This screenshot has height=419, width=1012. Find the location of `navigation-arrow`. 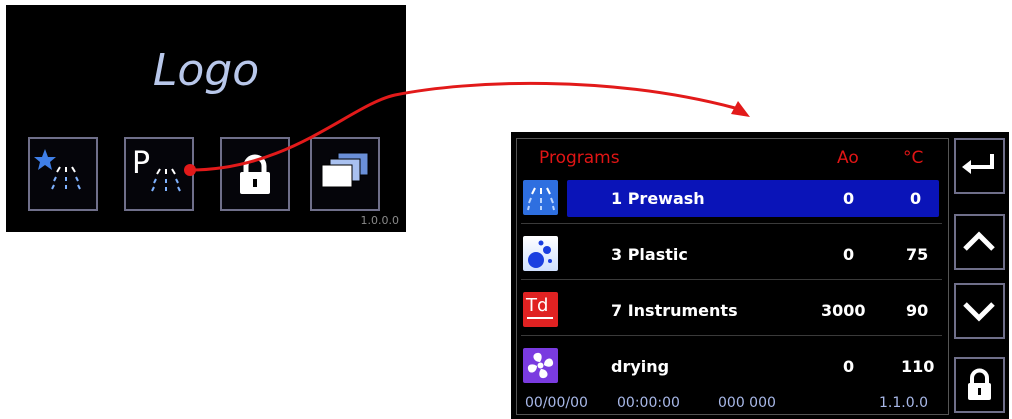

navigation-arrow is located at coordinates (467, 128).